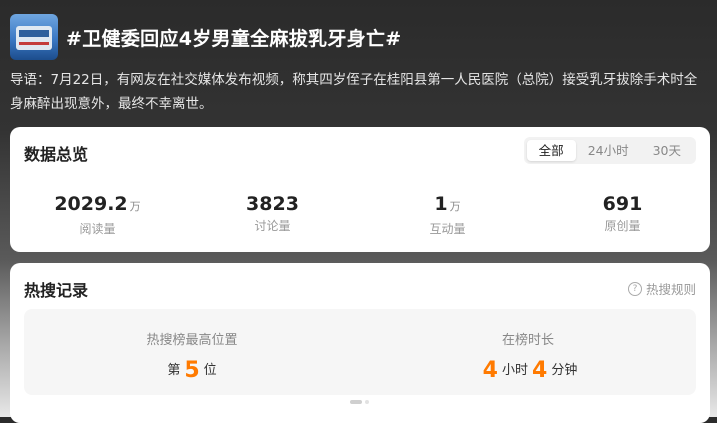 The image size is (717, 423). What do you see at coordinates (91, 204) in the screenshot?
I see `reads-value: 2029.2` at bounding box center [91, 204].